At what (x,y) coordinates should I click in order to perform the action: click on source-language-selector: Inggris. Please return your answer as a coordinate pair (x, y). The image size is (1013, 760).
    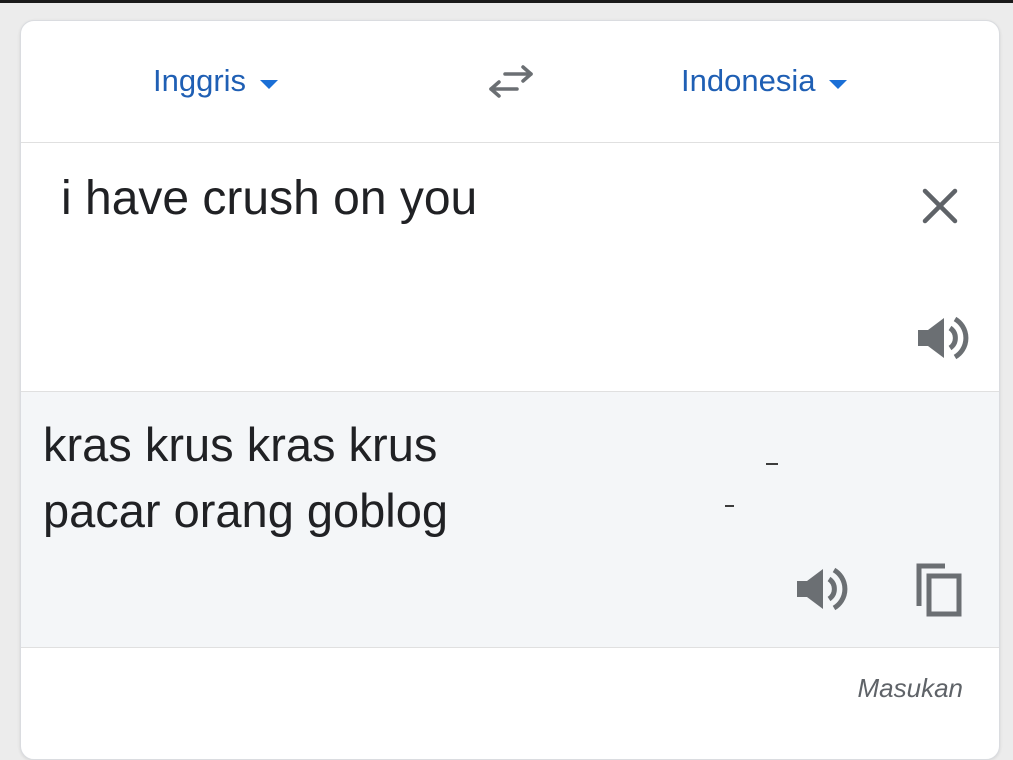
    Looking at the image, I should click on (216, 81).